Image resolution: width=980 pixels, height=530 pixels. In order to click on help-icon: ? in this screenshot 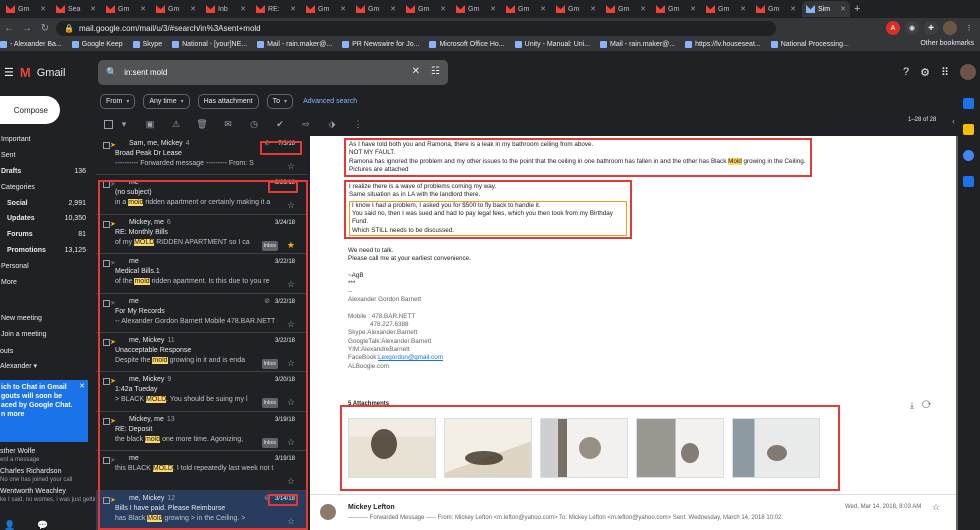, I will do `click(906, 72)`.